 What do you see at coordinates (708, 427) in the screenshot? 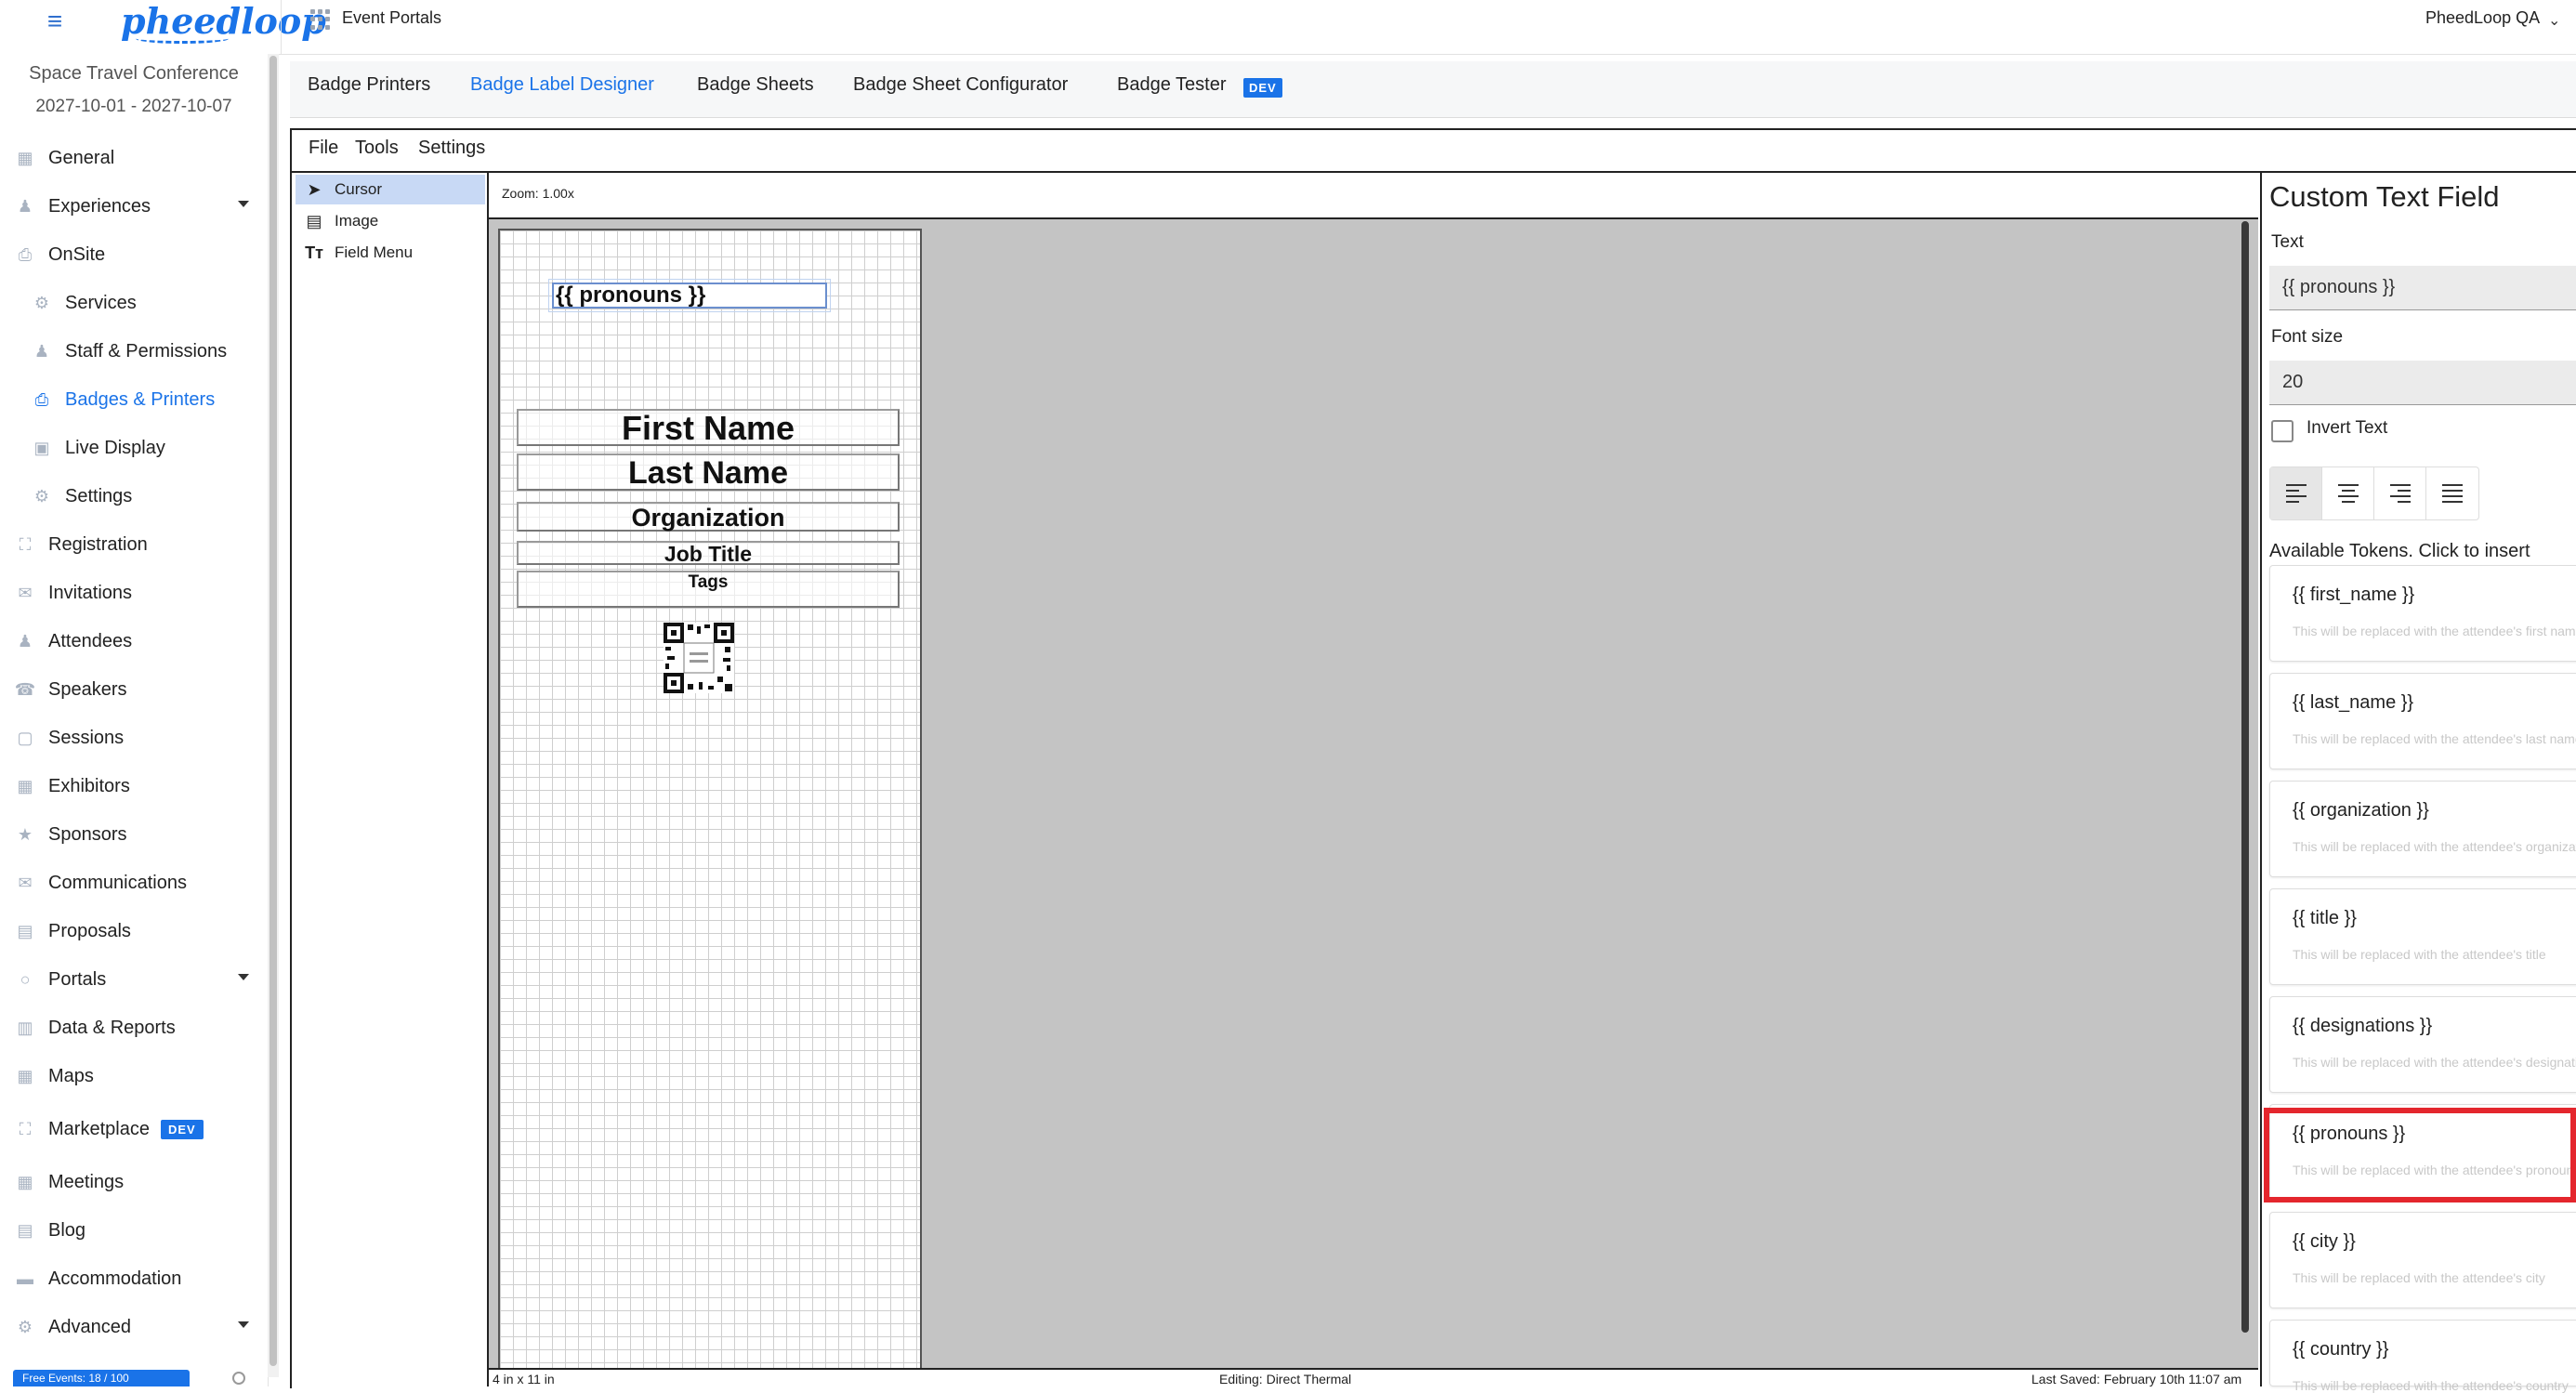
I see `badge-field-first-name: First Name` at bounding box center [708, 427].